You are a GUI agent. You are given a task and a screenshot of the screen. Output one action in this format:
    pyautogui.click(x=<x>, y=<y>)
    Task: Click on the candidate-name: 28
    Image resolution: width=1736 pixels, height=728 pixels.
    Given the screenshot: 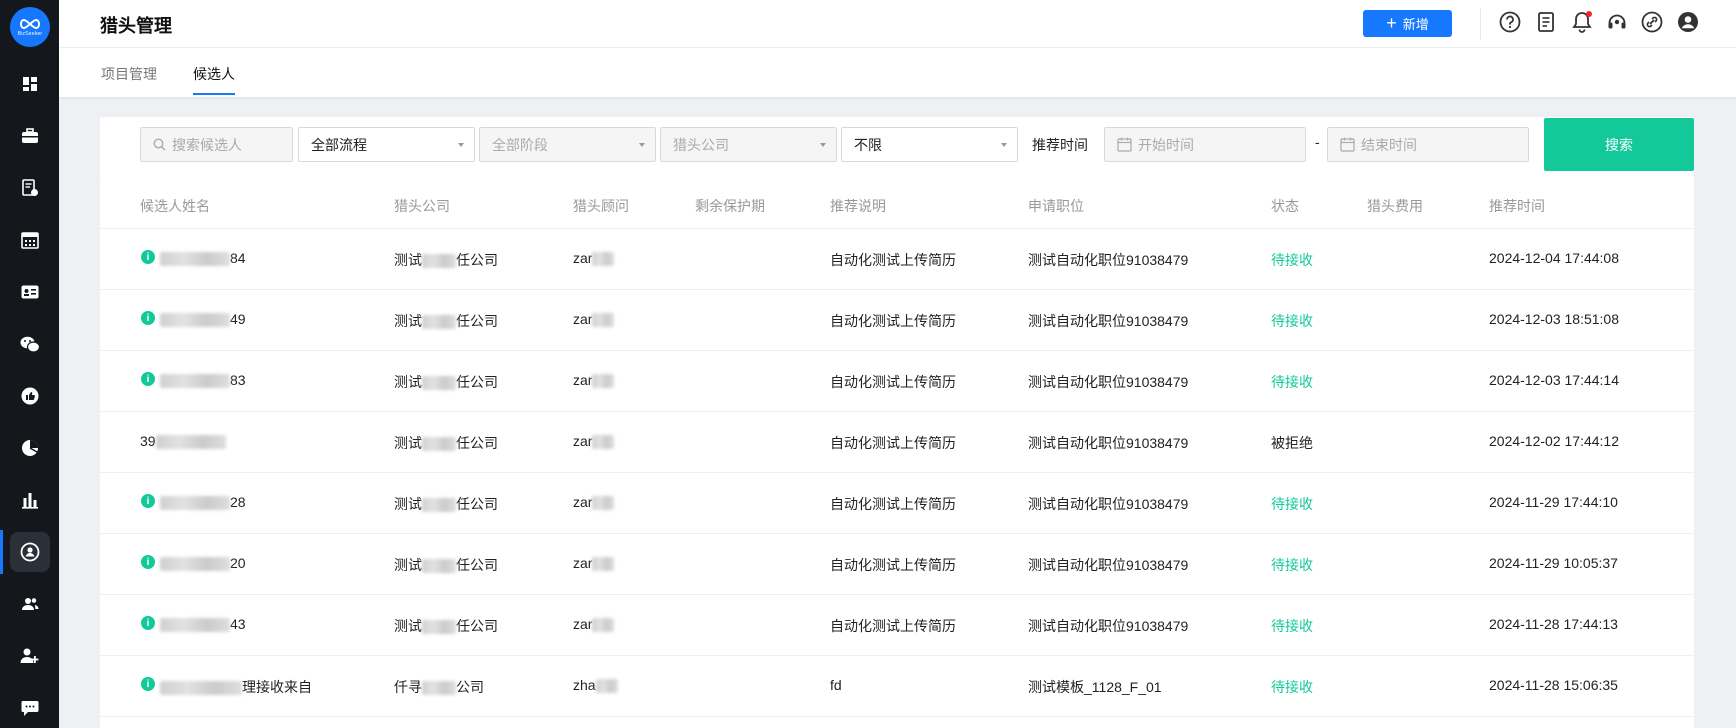 What is the action you would take?
    pyautogui.click(x=203, y=502)
    